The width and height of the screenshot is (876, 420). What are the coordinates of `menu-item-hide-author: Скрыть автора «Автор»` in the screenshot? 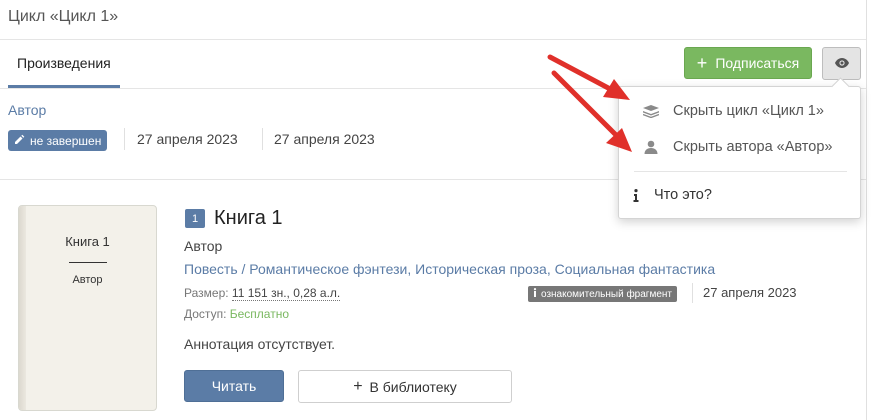 It's located at (758, 147).